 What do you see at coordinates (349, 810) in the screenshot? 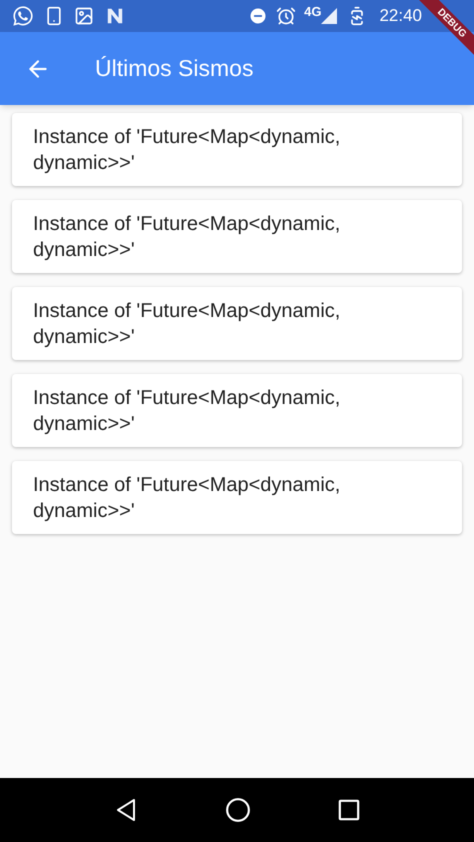
I see `recents-icon` at bounding box center [349, 810].